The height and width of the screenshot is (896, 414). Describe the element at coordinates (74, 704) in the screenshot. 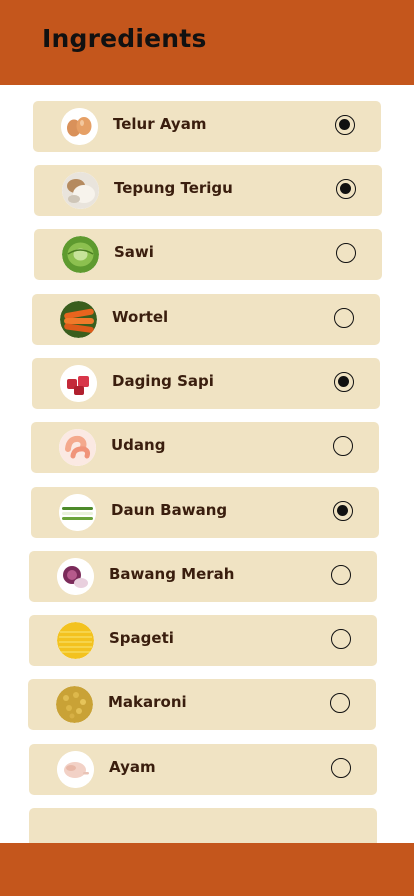

I see `macaroni-icon` at that location.